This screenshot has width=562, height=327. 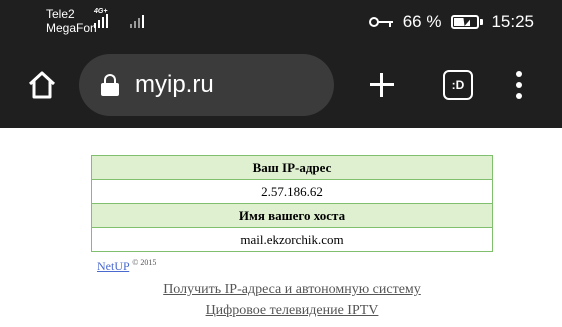 What do you see at coordinates (512, 21) in the screenshot?
I see `clock: 15:25` at bounding box center [512, 21].